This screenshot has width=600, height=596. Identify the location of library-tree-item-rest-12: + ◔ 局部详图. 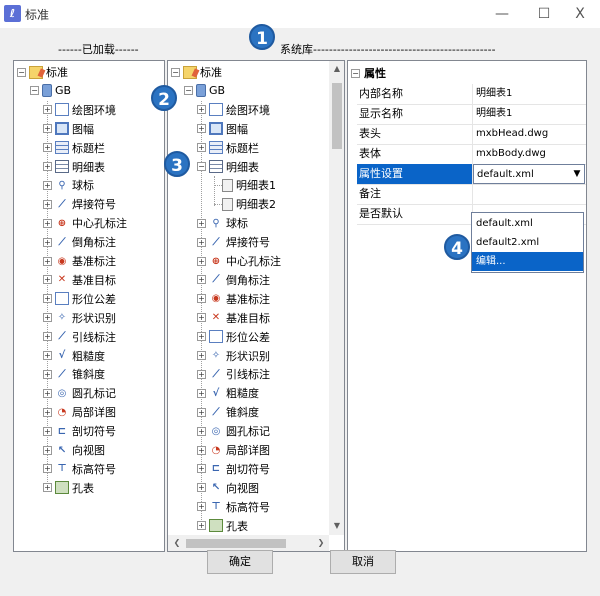
(233, 450).